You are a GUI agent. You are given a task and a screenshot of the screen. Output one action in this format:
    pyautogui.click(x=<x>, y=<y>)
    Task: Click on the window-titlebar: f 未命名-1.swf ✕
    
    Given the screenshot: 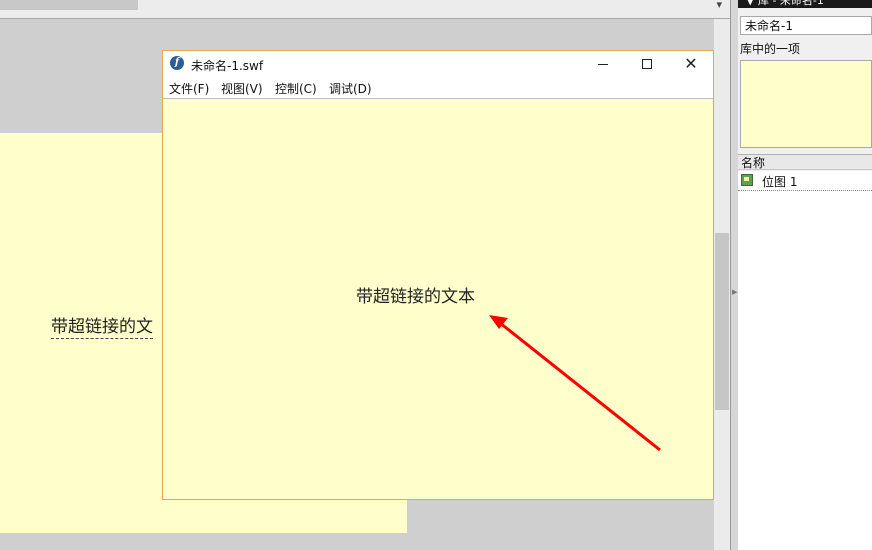 What is the action you would take?
    pyautogui.click(x=438, y=64)
    